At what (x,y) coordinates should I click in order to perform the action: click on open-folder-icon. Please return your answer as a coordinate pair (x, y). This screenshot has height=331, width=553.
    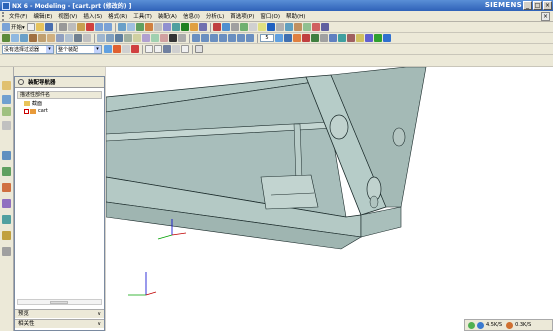
    Looking at the image, I should click on (39, 27).